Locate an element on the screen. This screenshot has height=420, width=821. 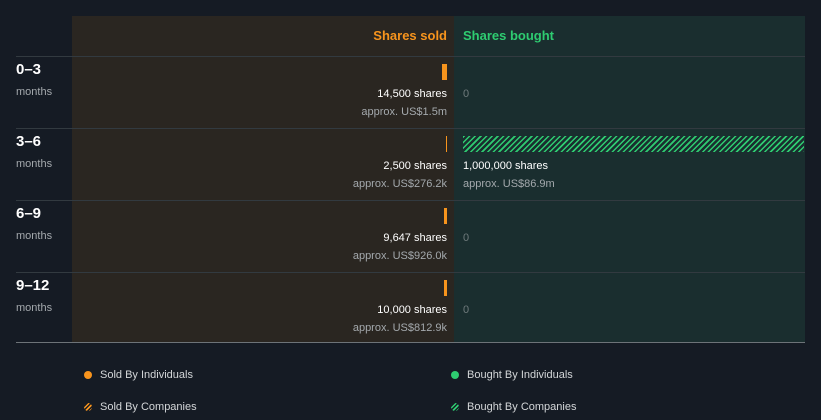
shares-bought-header: Shares bought is located at coordinates (509, 35).